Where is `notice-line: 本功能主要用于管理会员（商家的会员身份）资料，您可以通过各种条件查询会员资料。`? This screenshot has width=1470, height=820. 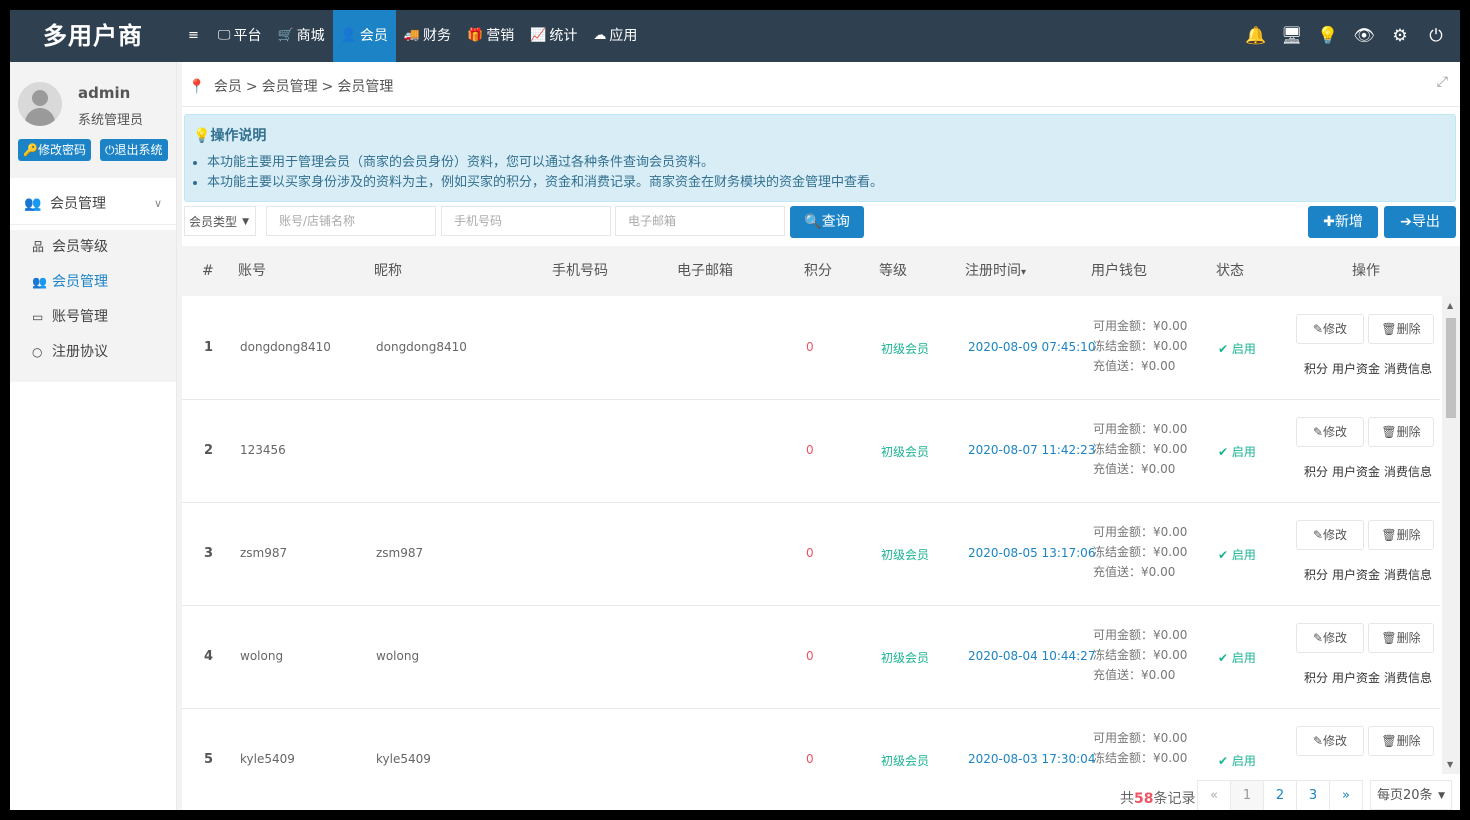
notice-line: 本功能主要用于管理会员（商家的会员身份）资料，您可以通过各种条件查询会员资料。 is located at coordinates (545, 163).